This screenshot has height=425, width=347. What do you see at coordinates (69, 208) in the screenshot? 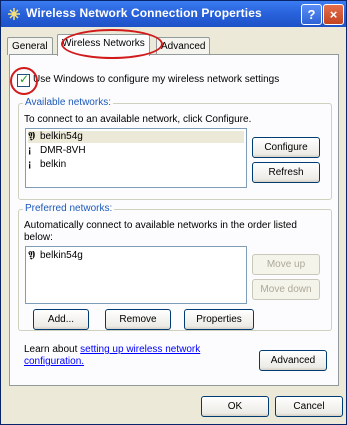
I see `preferred-networks-legend: Preferred networks:` at bounding box center [69, 208].